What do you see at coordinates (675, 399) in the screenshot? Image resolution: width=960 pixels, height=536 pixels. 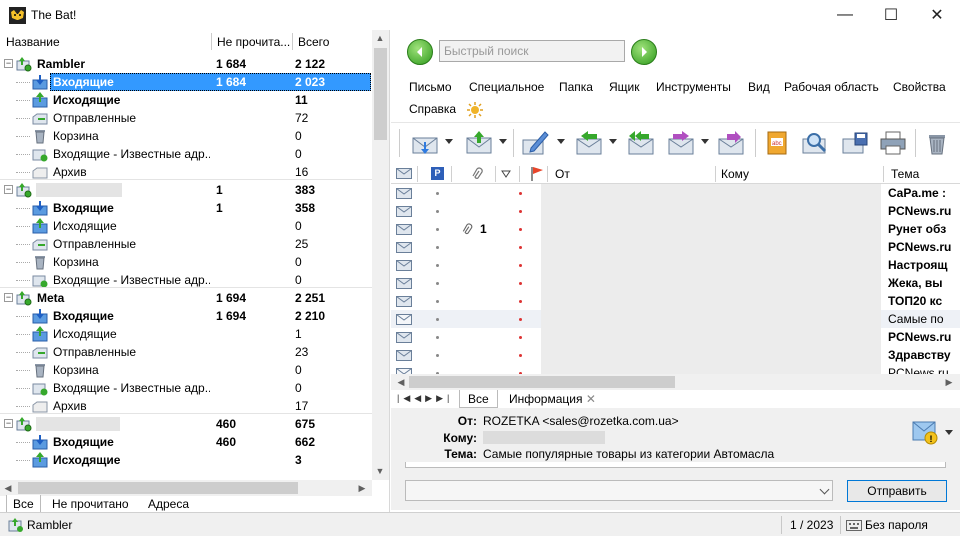 I see `preview-tabs: |◀◀▶▶| Все Информация ✕` at bounding box center [675, 399].